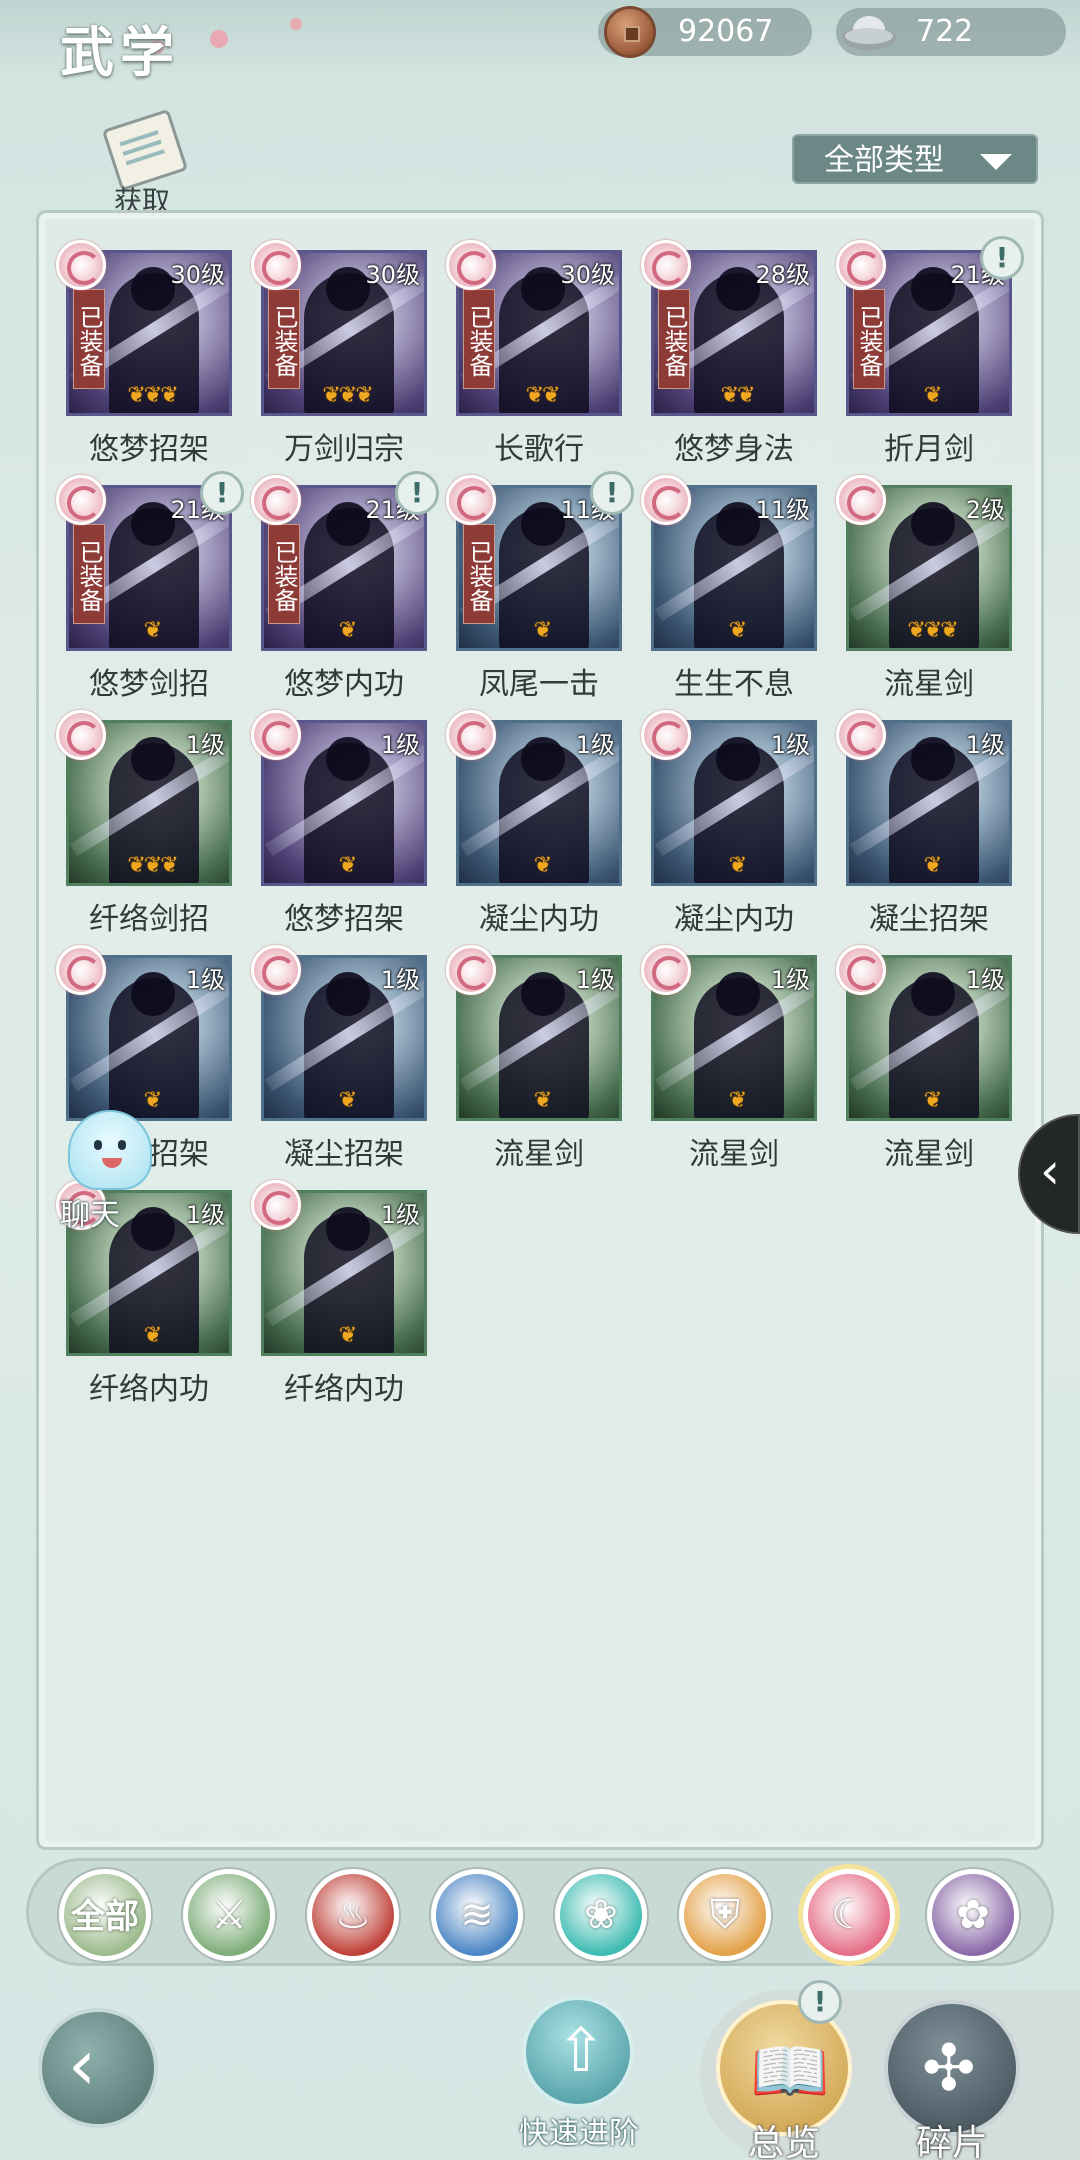 The image size is (1080, 2160). What do you see at coordinates (339, 353) in the screenshot?
I see `skill-card: 30级 已装备 ❦❦❦ 万剑归宗` at bounding box center [339, 353].